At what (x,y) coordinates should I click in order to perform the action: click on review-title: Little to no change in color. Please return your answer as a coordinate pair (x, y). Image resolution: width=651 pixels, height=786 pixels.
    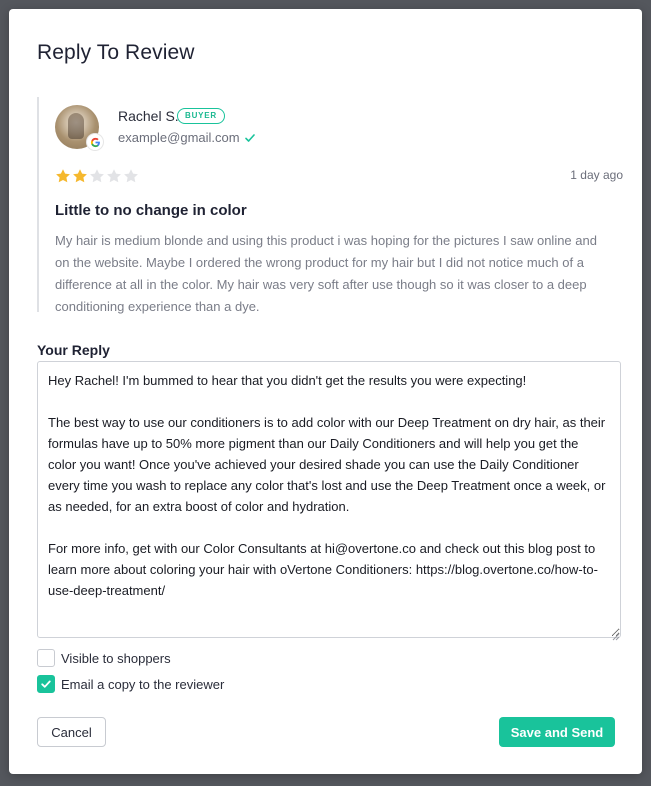
    Looking at the image, I should click on (151, 210).